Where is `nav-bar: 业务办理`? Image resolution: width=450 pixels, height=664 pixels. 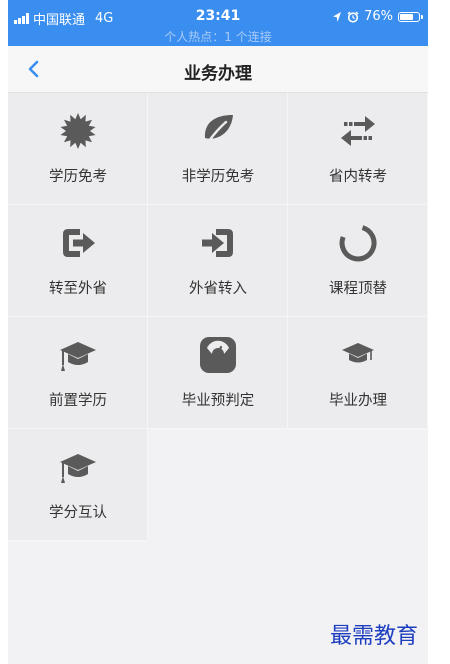
nav-bar: 业务办理 is located at coordinates (218, 69).